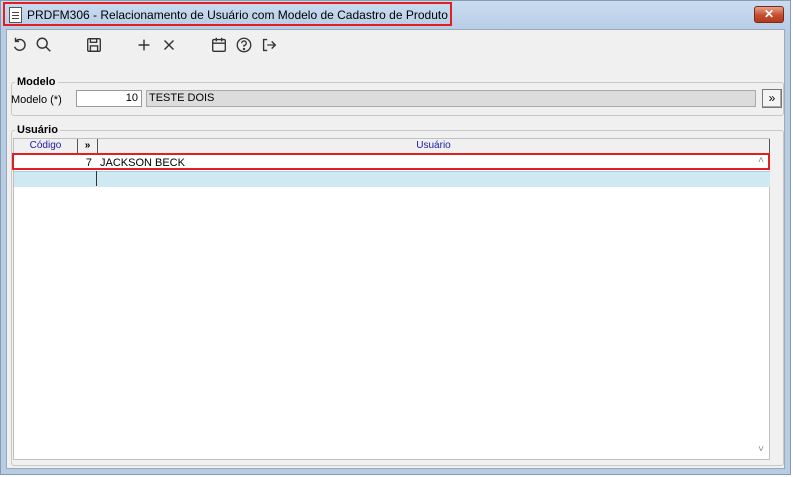 The height and width of the screenshot is (477, 793). I want to click on add-icon, so click(144, 45).